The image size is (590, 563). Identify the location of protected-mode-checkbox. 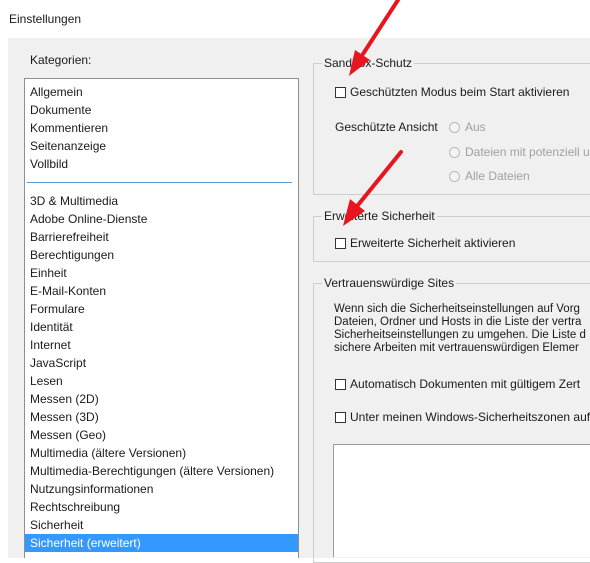
(340, 92).